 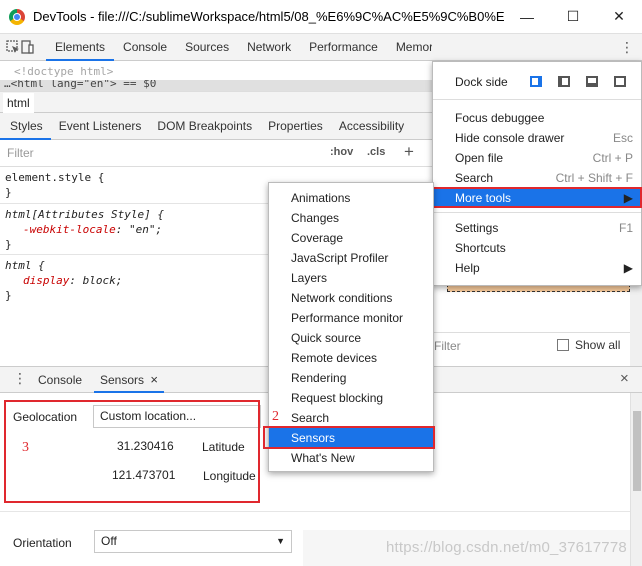 What do you see at coordinates (620, 81) in the screenshot?
I see `undock-icon` at bounding box center [620, 81].